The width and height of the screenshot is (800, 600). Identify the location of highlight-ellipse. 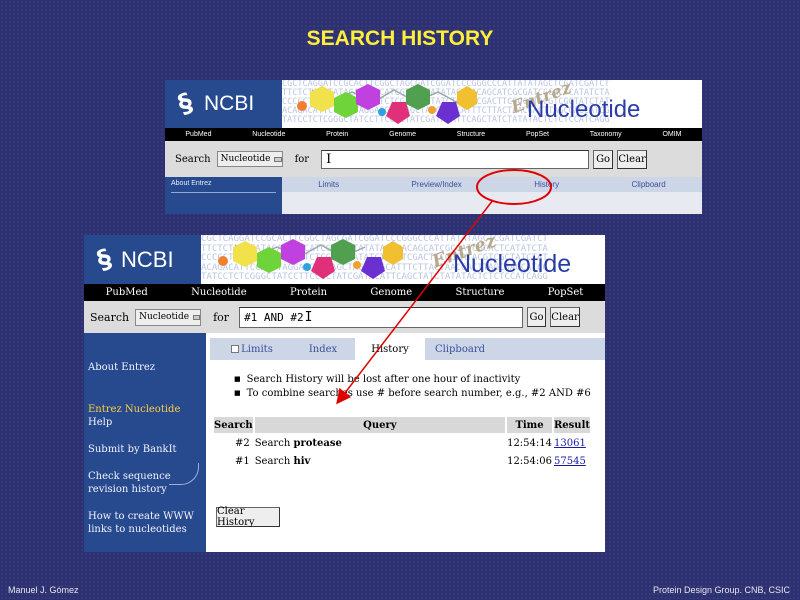
(514, 187).